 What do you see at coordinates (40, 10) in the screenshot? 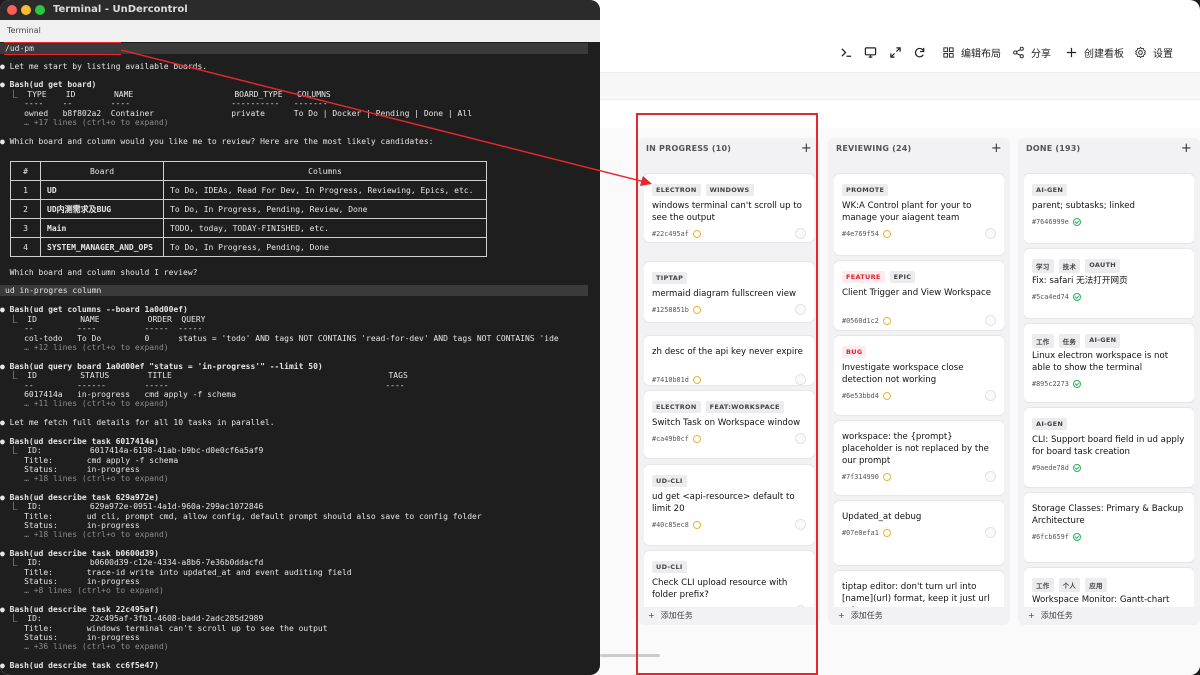
I see `maximize-icon` at bounding box center [40, 10].